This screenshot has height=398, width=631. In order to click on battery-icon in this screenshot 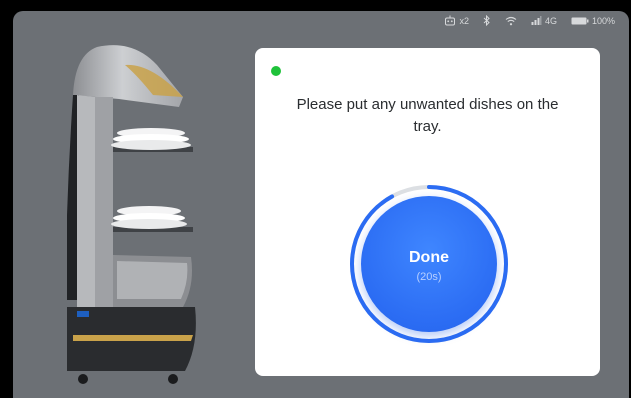, I will do `click(580, 20)`.